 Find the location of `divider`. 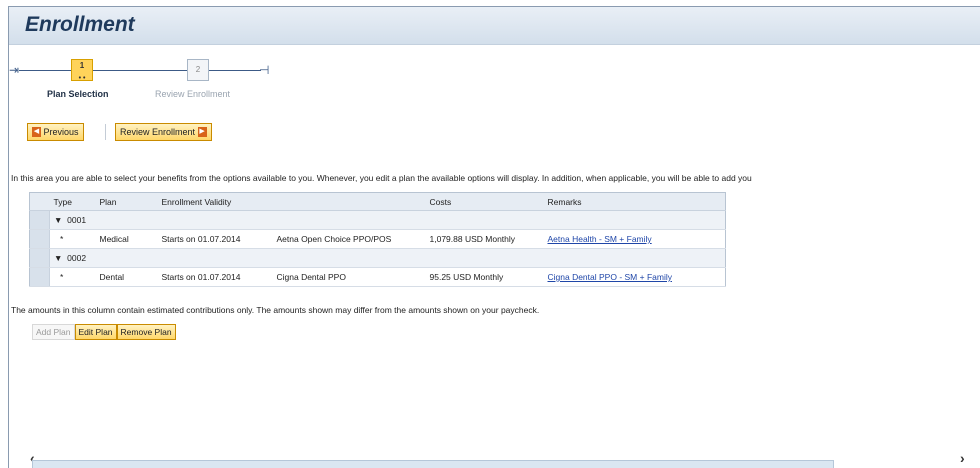

divider is located at coordinates (105, 132).